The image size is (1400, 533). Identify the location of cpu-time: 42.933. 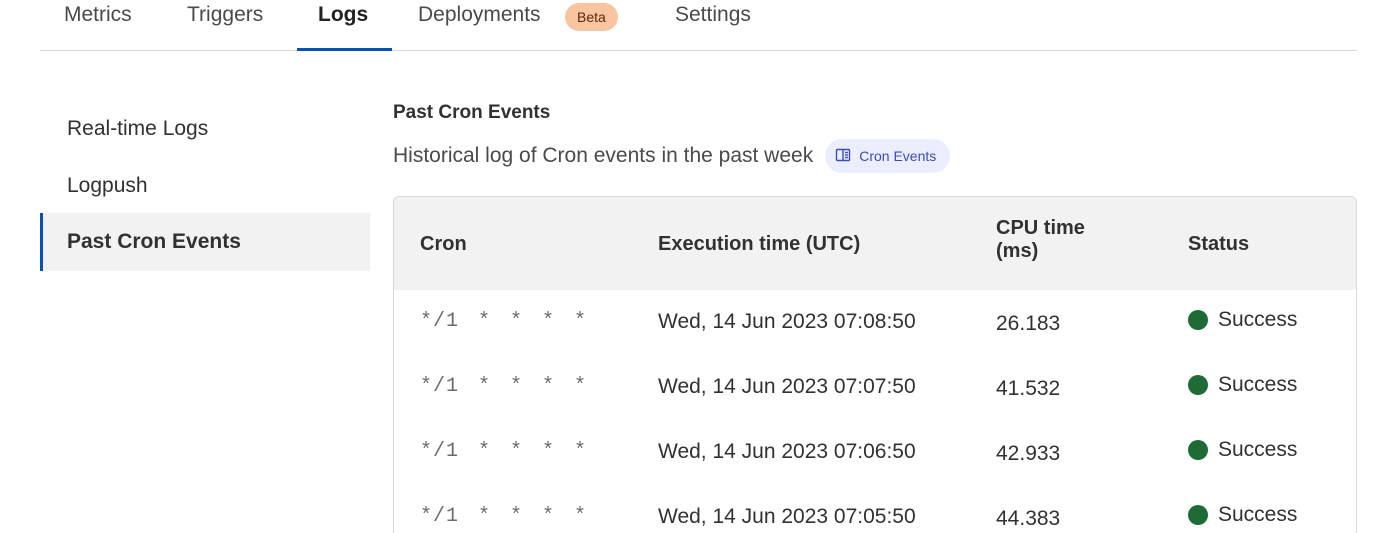
(1028, 453).